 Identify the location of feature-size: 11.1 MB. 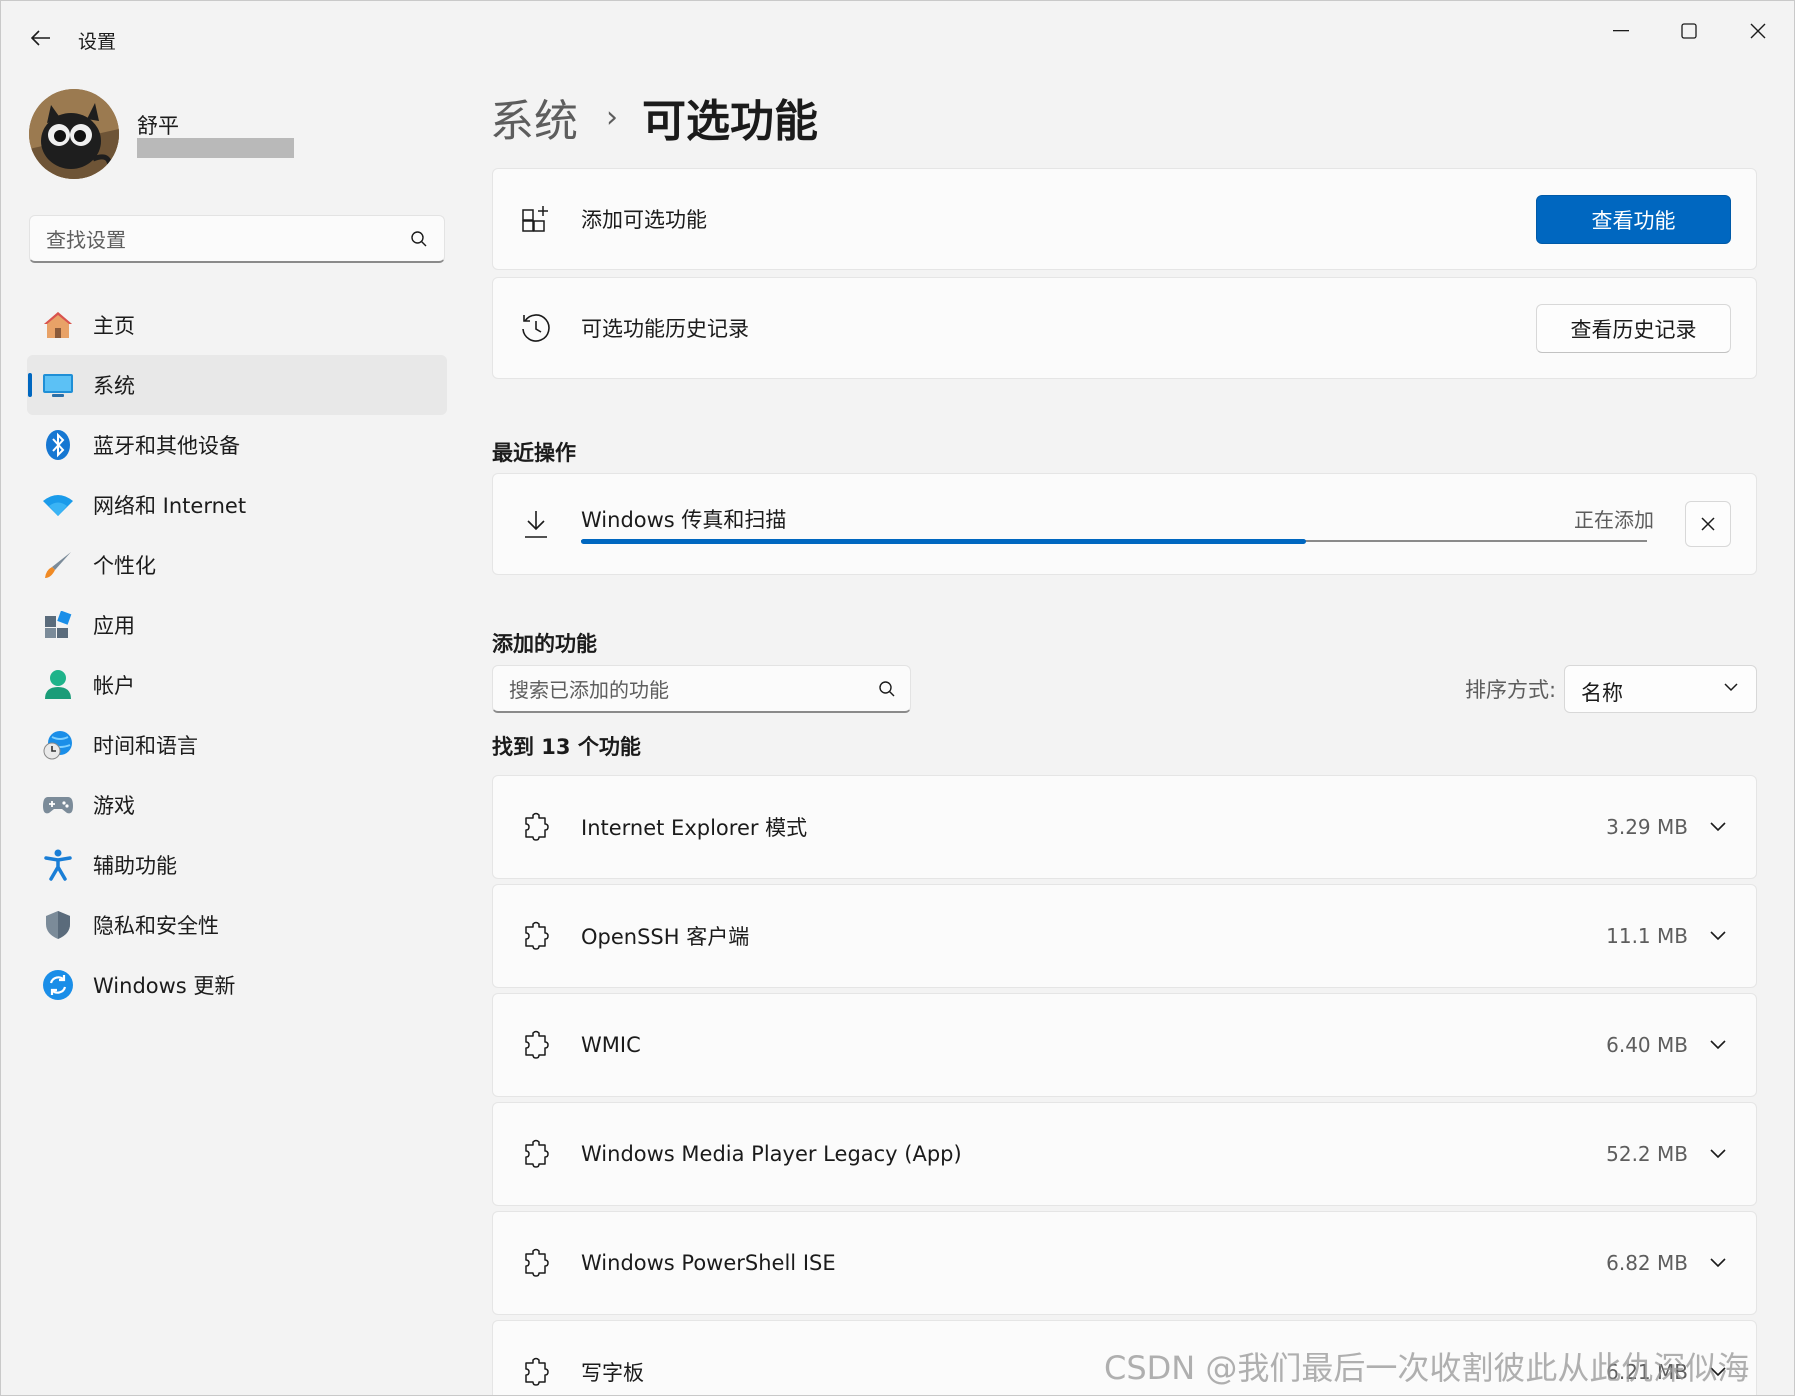
(1647, 936).